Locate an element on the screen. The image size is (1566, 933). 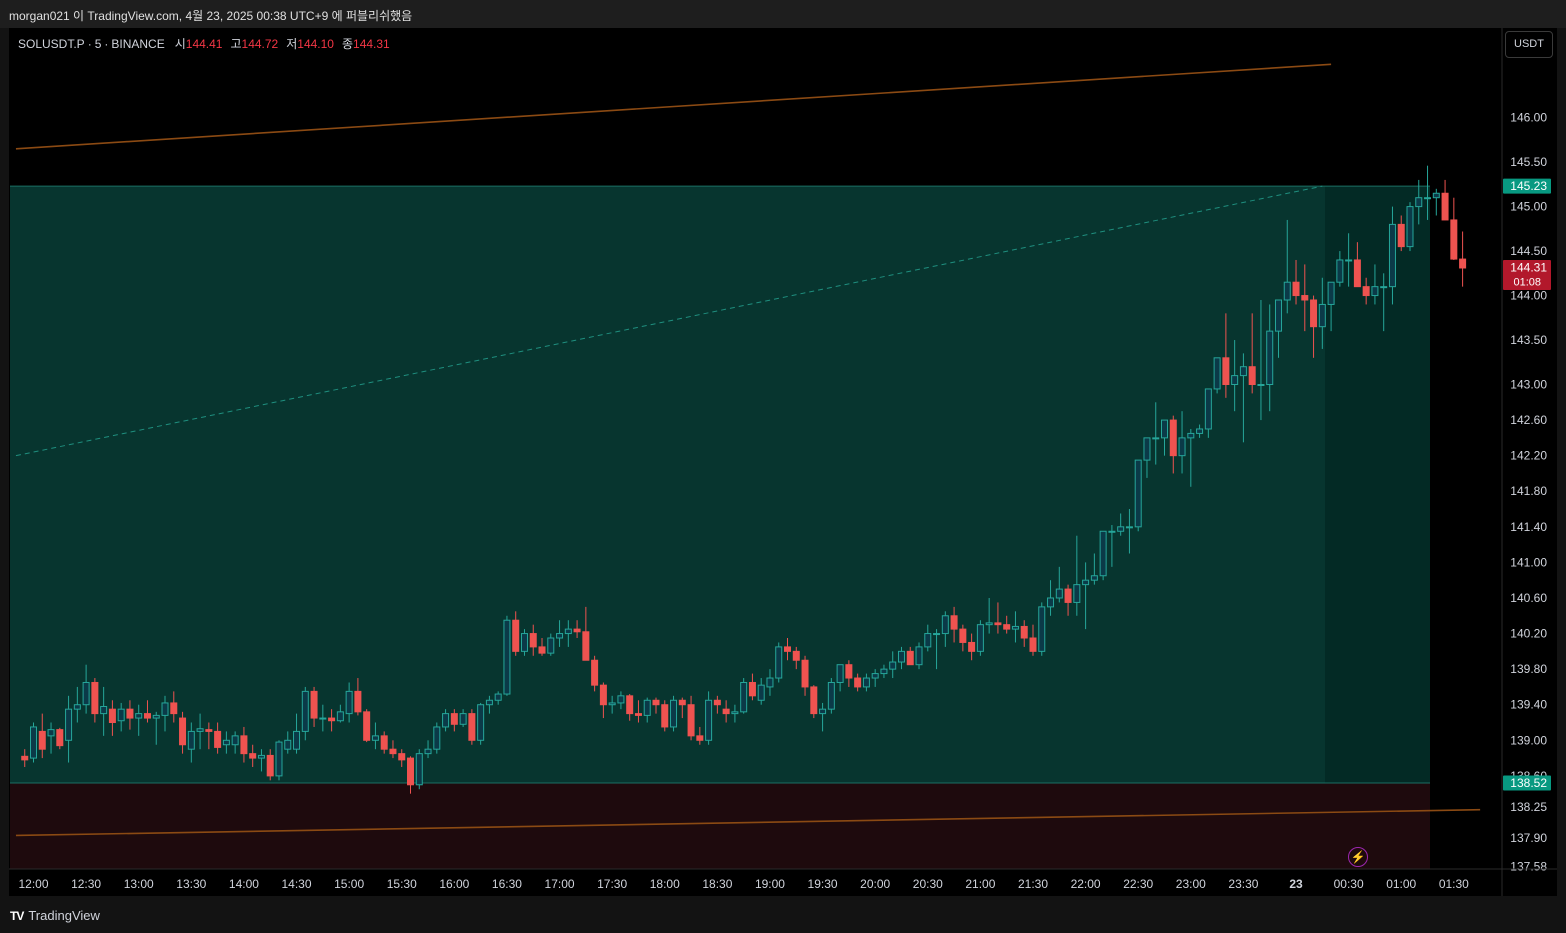
time-tick-label: 01:00 is located at coordinates (1401, 884).